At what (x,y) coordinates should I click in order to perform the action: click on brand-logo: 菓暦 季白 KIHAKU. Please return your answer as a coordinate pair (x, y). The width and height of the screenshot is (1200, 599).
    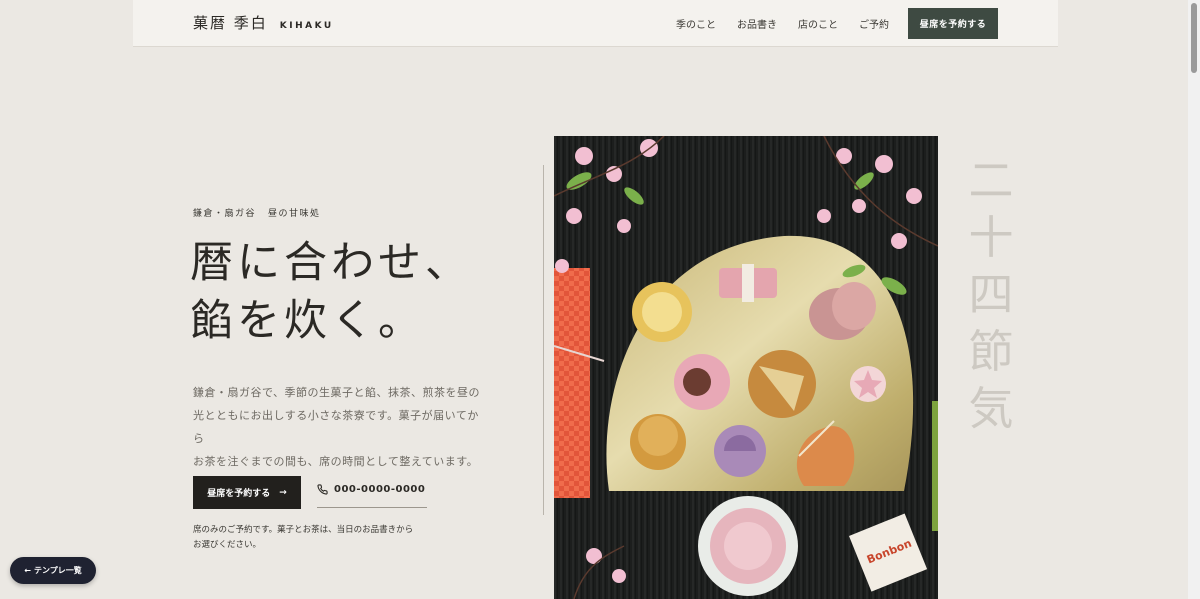
    Looking at the image, I should click on (263, 22).